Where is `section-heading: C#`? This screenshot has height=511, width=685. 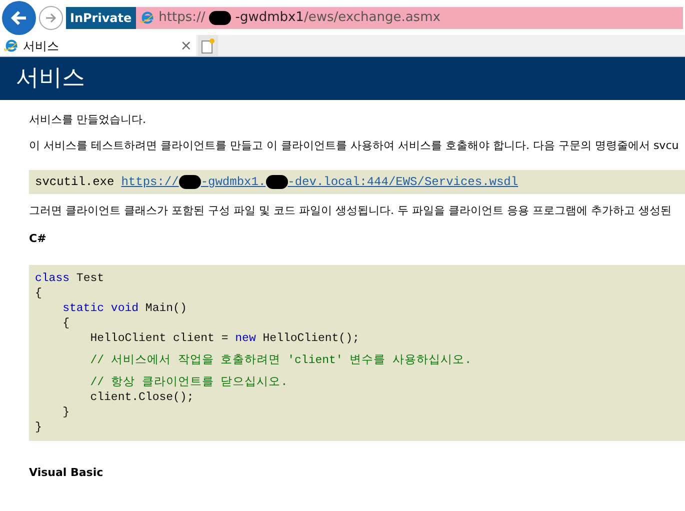 section-heading: C# is located at coordinates (38, 238).